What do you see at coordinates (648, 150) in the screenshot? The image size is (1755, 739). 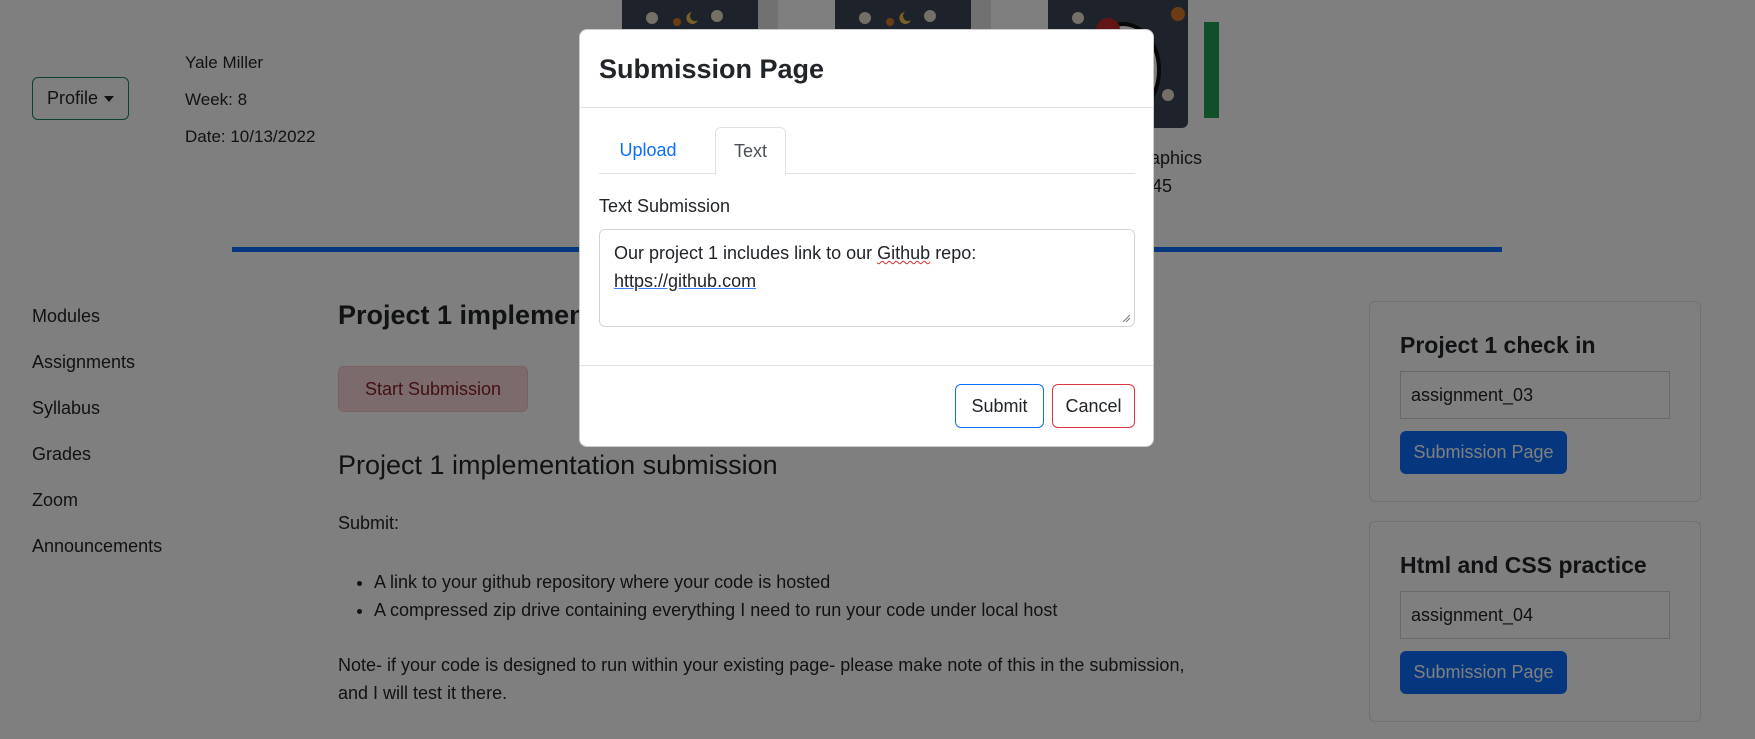 I see `tab-upload: Upload` at bounding box center [648, 150].